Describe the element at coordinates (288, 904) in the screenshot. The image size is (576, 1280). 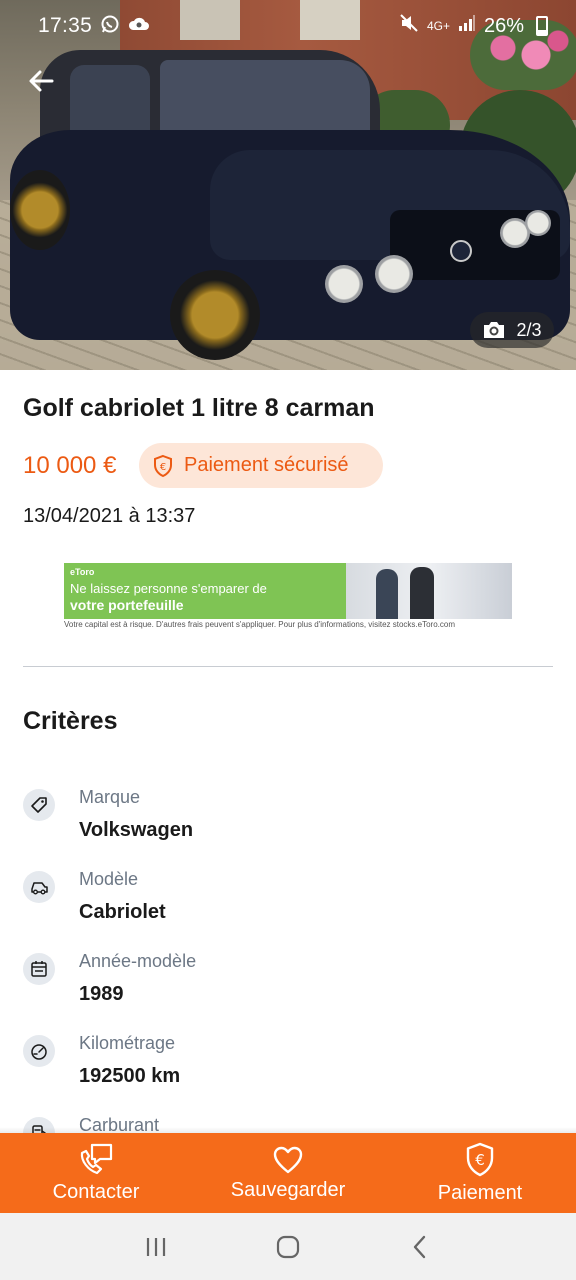
I see `criteria-item-model: Modèle Cabriolet` at that location.